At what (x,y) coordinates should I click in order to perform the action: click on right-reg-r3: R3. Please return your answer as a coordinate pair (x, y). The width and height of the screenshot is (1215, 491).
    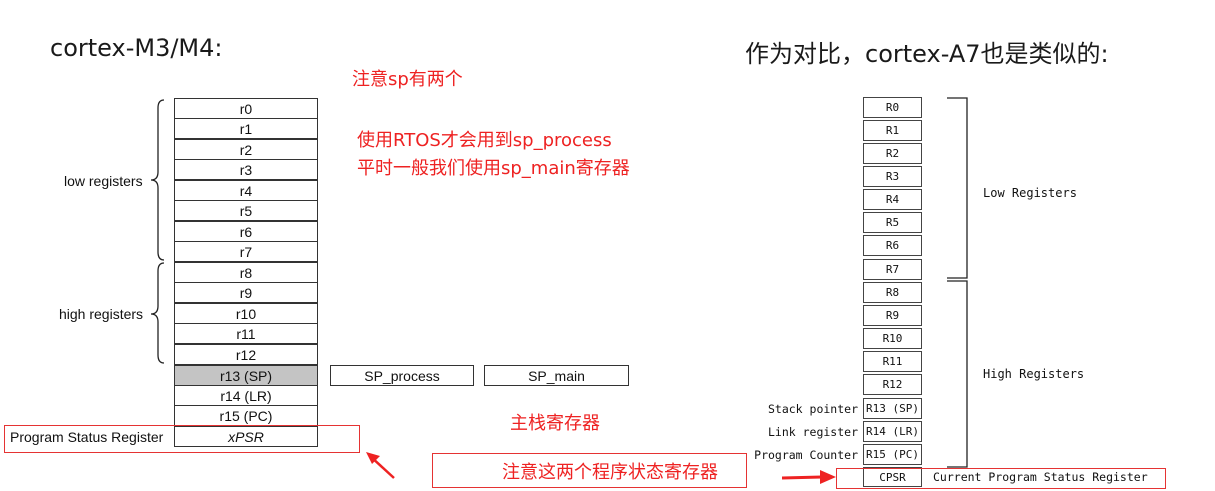
    Looking at the image, I should click on (892, 176).